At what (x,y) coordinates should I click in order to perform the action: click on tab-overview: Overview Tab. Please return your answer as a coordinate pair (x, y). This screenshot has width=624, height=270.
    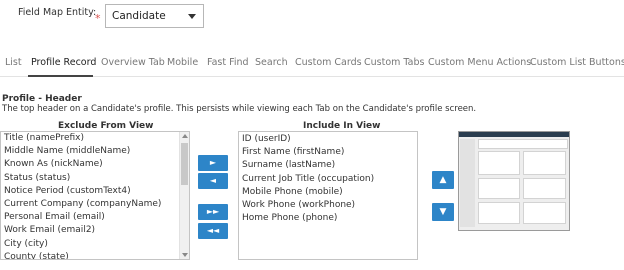
    Looking at the image, I should click on (133, 62).